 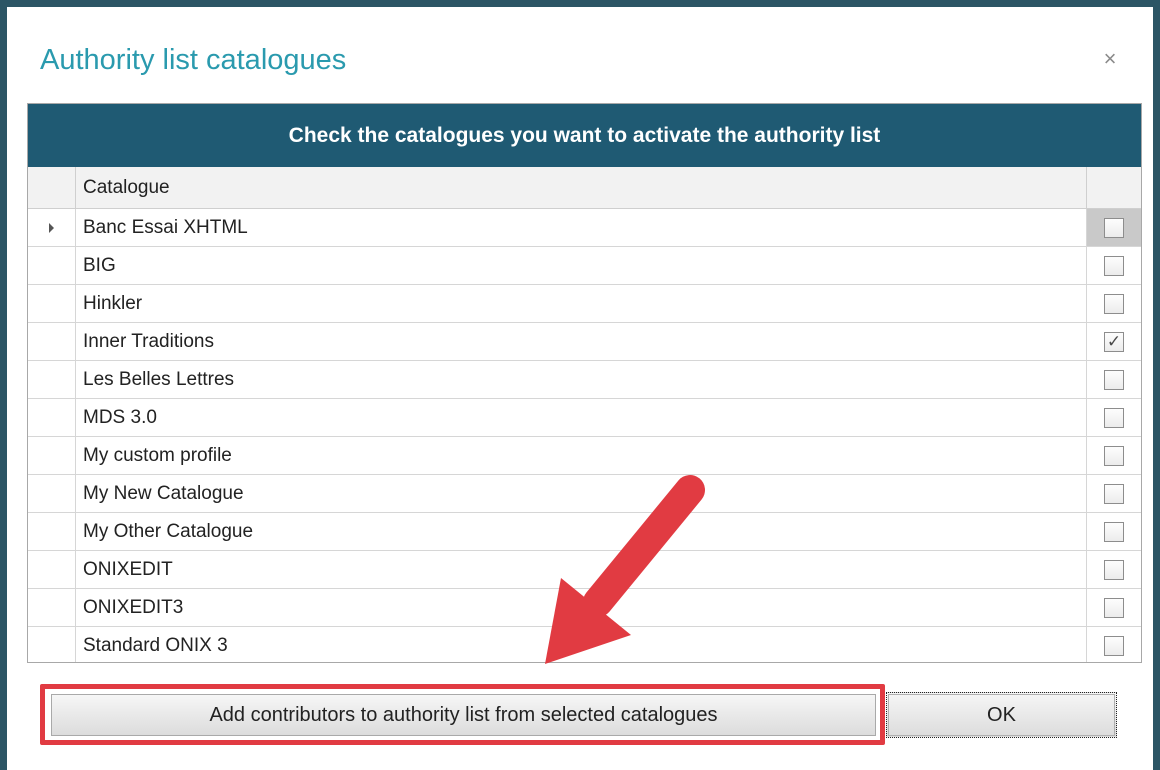 What do you see at coordinates (581, 569) in the screenshot?
I see `catalogue-name: ONIXEDIT` at bounding box center [581, 569].